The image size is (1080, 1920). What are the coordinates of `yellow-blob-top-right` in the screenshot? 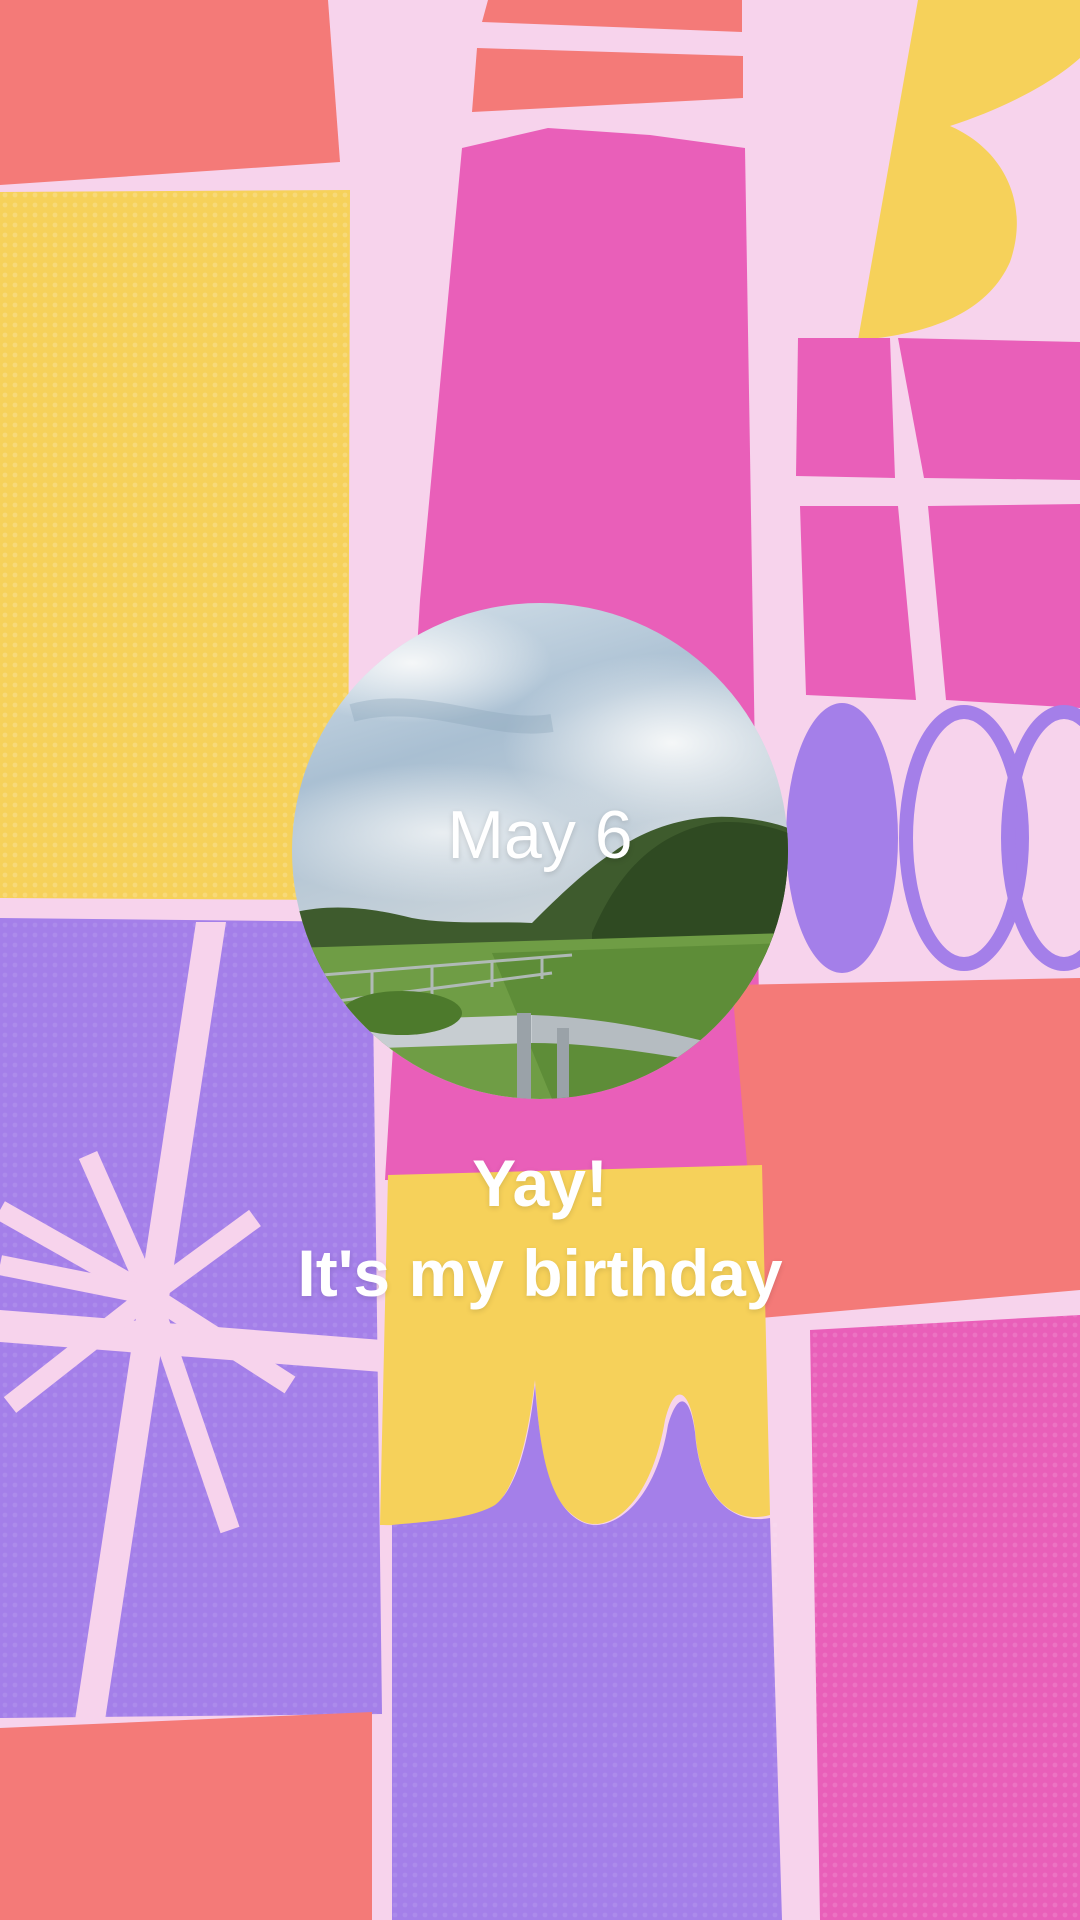 It's located at (969, 170).